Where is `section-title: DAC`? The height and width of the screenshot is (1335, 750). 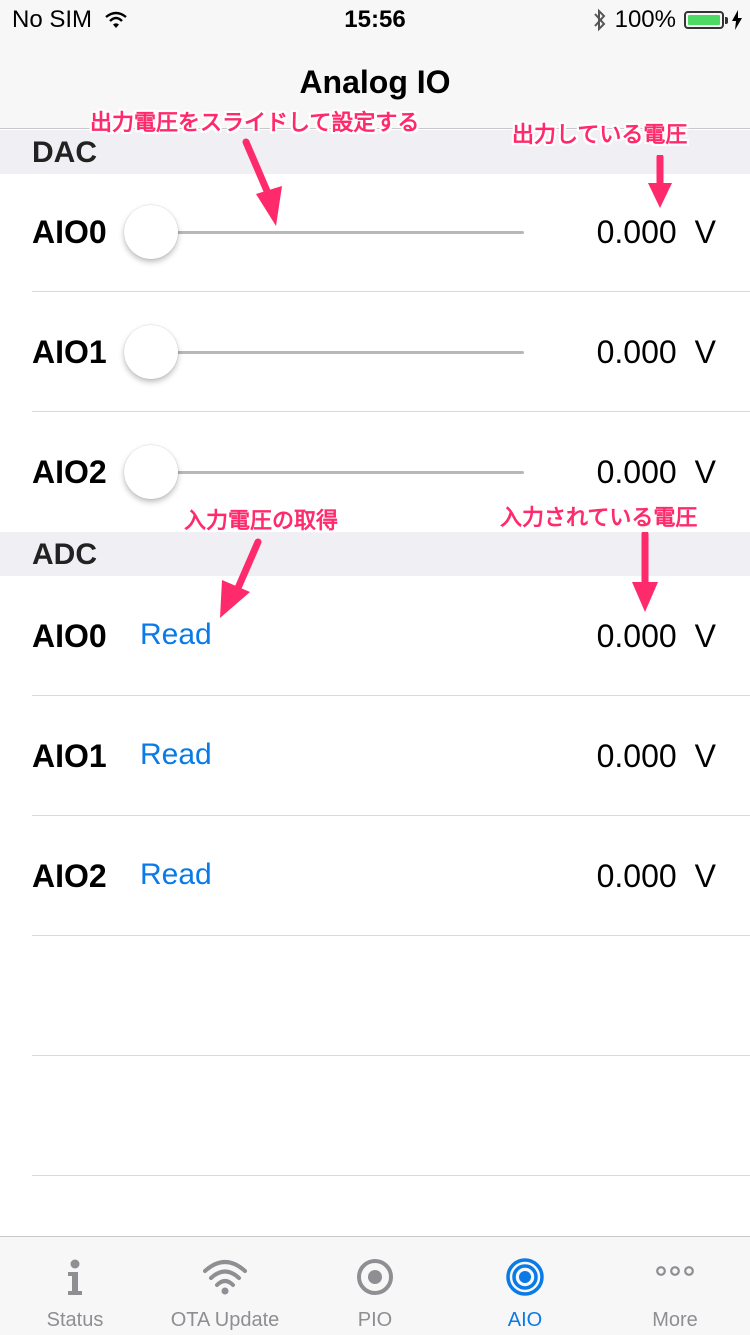 section-title: DAC is located at coordinates (64, 152).